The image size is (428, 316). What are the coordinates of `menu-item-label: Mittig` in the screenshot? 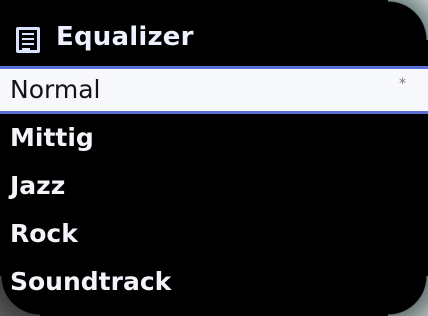 It's located at (52, 137).